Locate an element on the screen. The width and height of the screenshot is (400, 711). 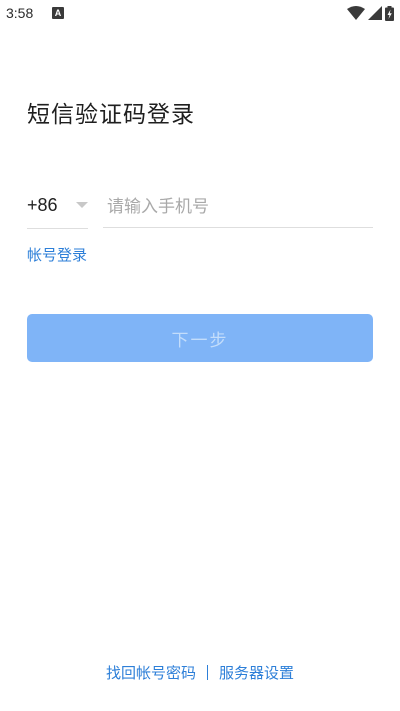
server-settings-link: 服务器设置 is located at coordinates (256, 673).